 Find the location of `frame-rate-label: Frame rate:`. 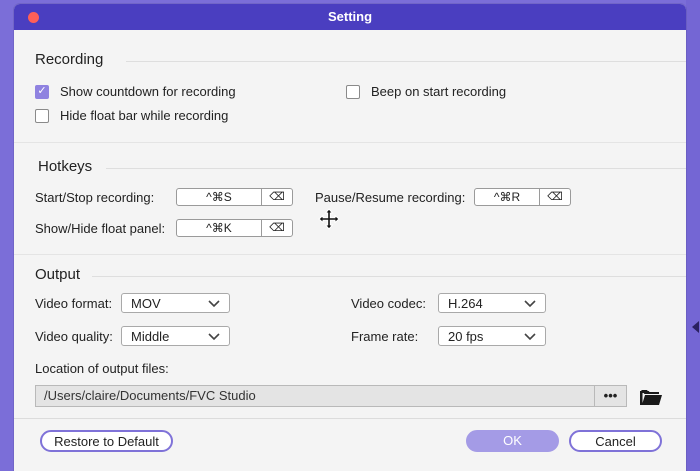

frame-rate-label: Frame rate: is located at coordinates (385, 336).